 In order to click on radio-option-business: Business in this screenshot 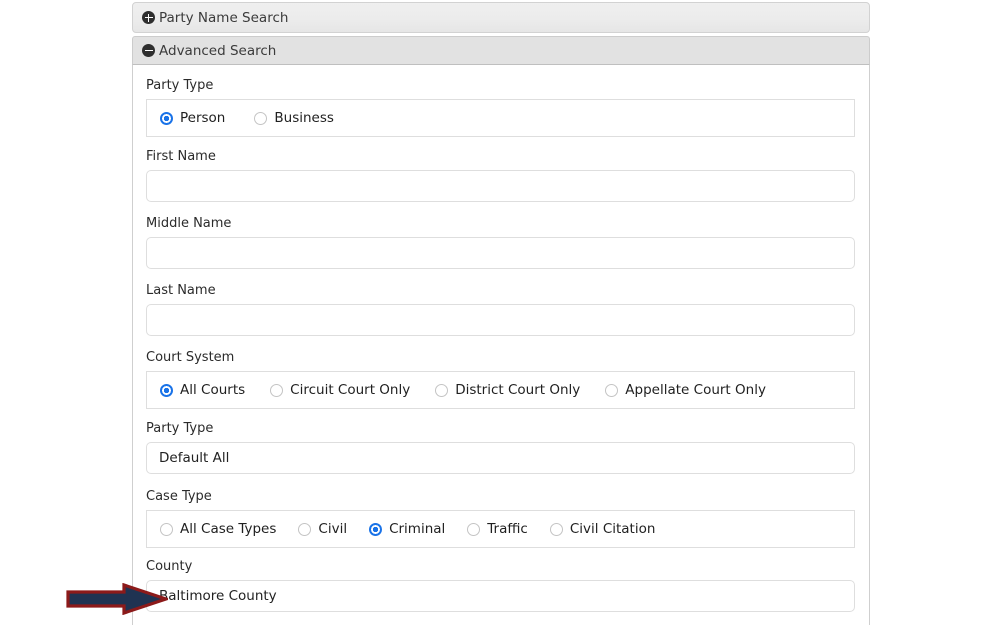, I will do `click(294, 118)`.